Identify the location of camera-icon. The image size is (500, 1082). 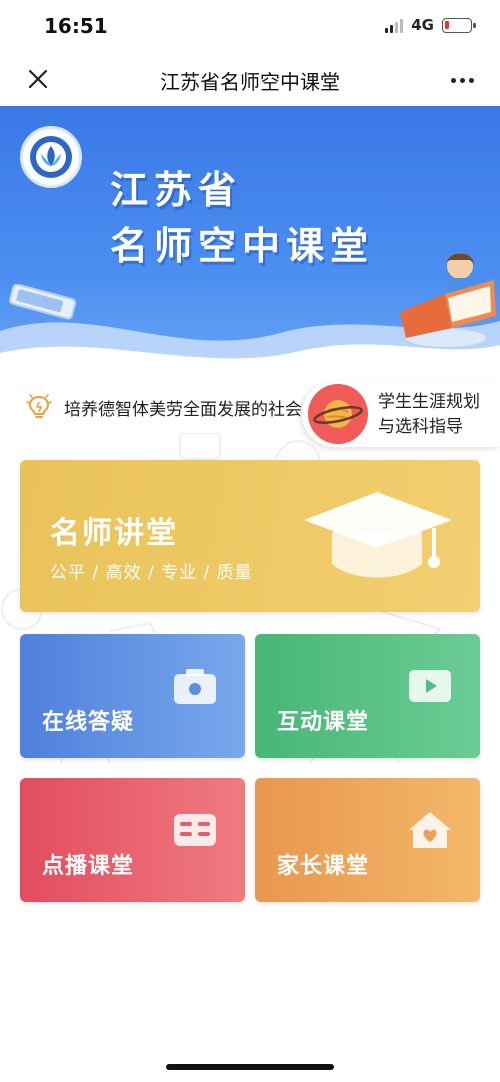
(195, 686).